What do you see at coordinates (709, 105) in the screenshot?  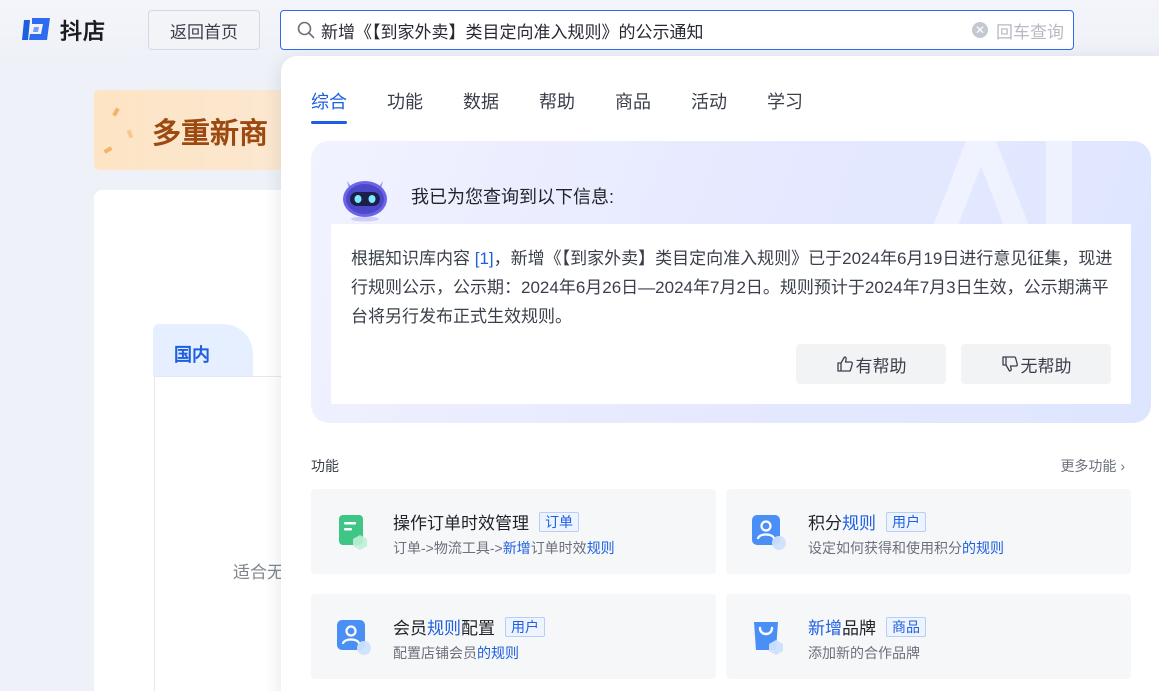 I see `tab-activities: 活动` at bounding box center [709, 105].